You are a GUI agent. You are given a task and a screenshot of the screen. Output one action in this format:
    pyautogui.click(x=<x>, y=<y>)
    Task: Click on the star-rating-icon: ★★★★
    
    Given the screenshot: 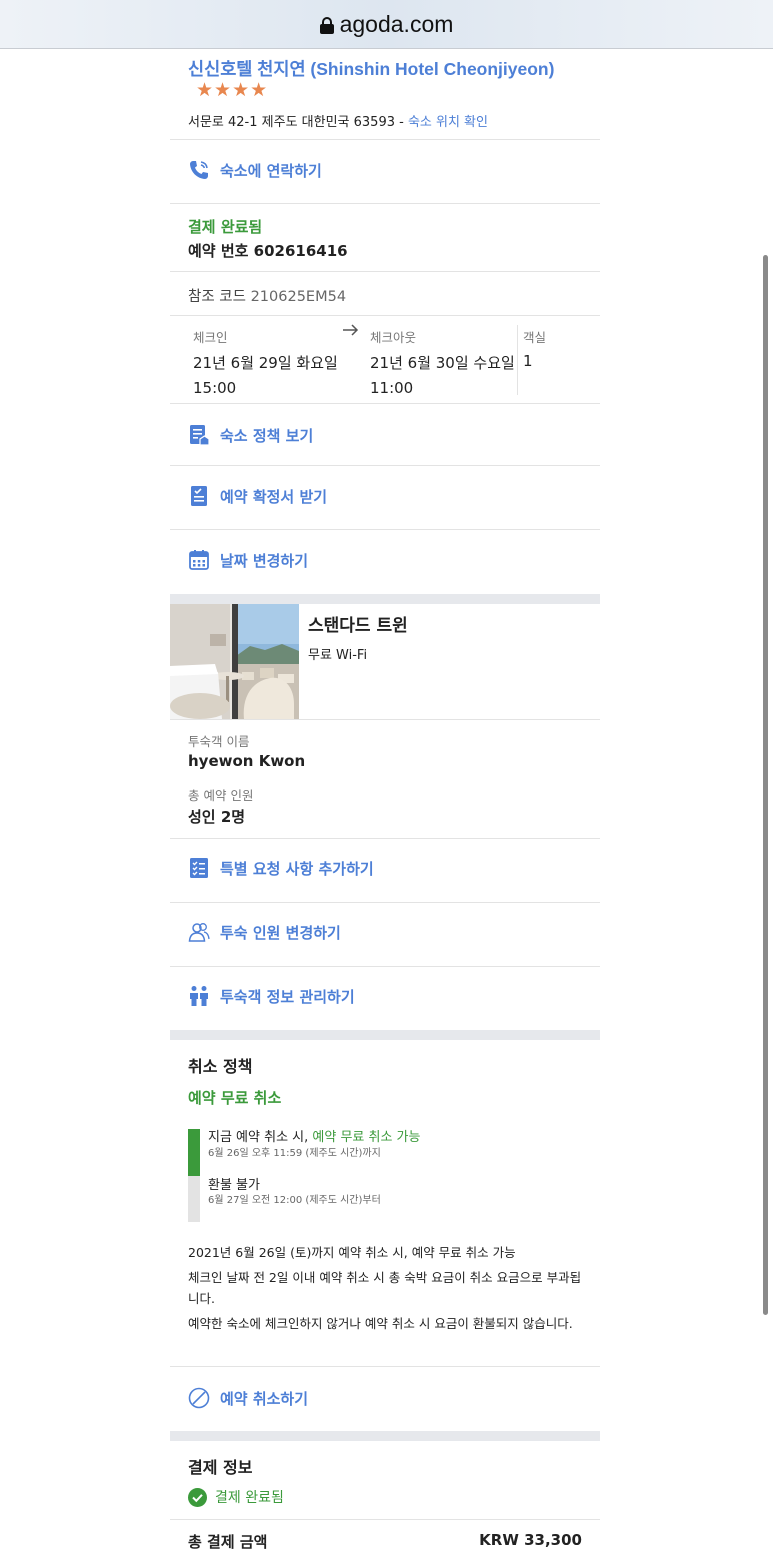 What is the action you would take?
    pyautogui.click(x=232, y=90)
    